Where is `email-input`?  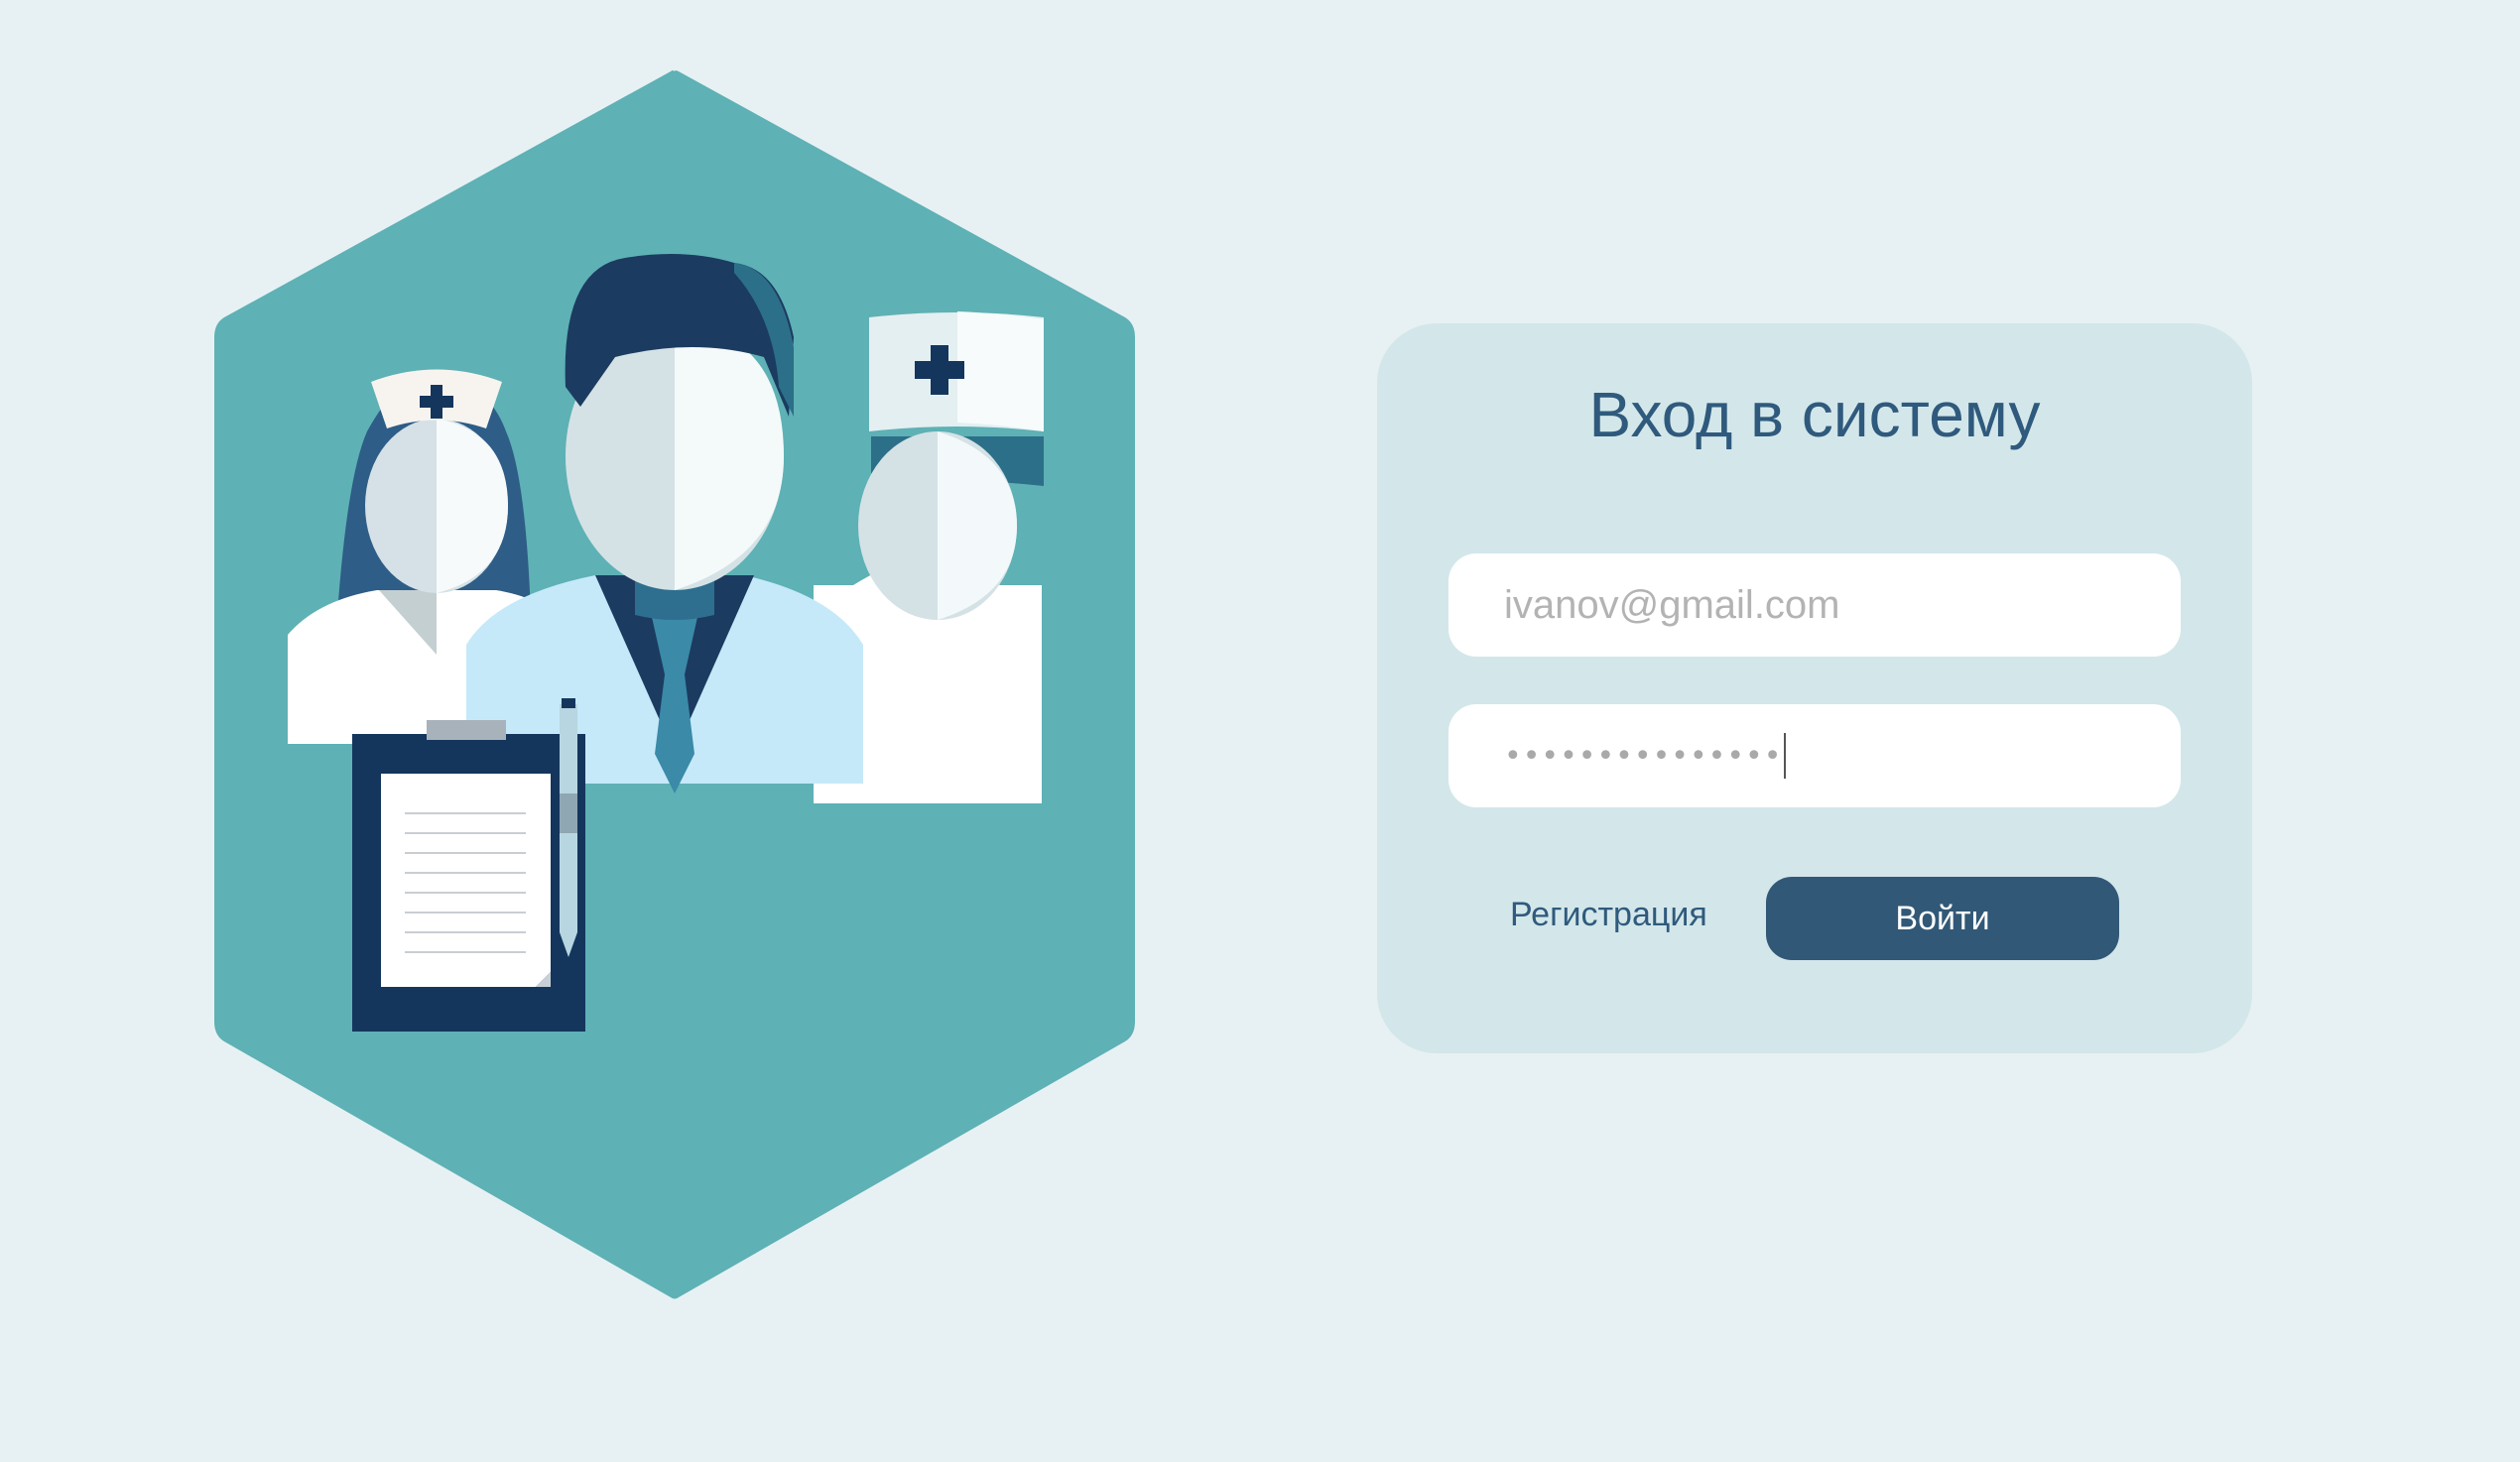
email-input is located at coordinates (1814, 605).